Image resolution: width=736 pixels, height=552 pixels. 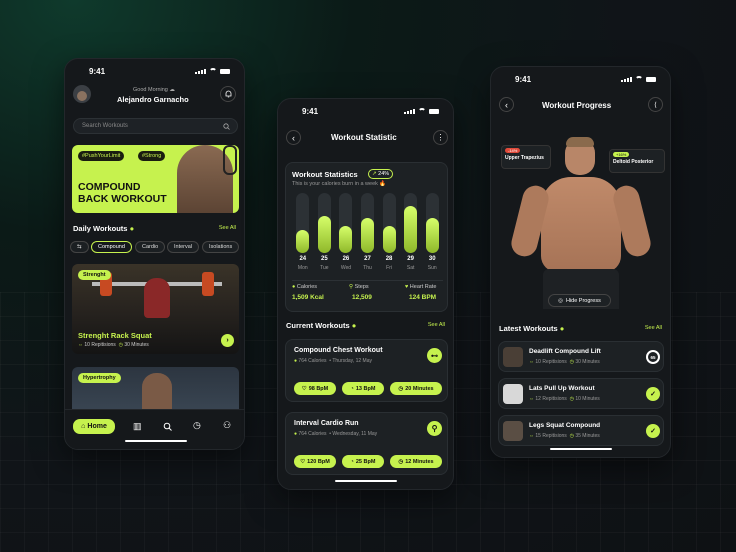 What do you see at coordinates (577, 105) in the screenshot?
I see `page-title: Workout Progress` at bounding box center [577, 105].